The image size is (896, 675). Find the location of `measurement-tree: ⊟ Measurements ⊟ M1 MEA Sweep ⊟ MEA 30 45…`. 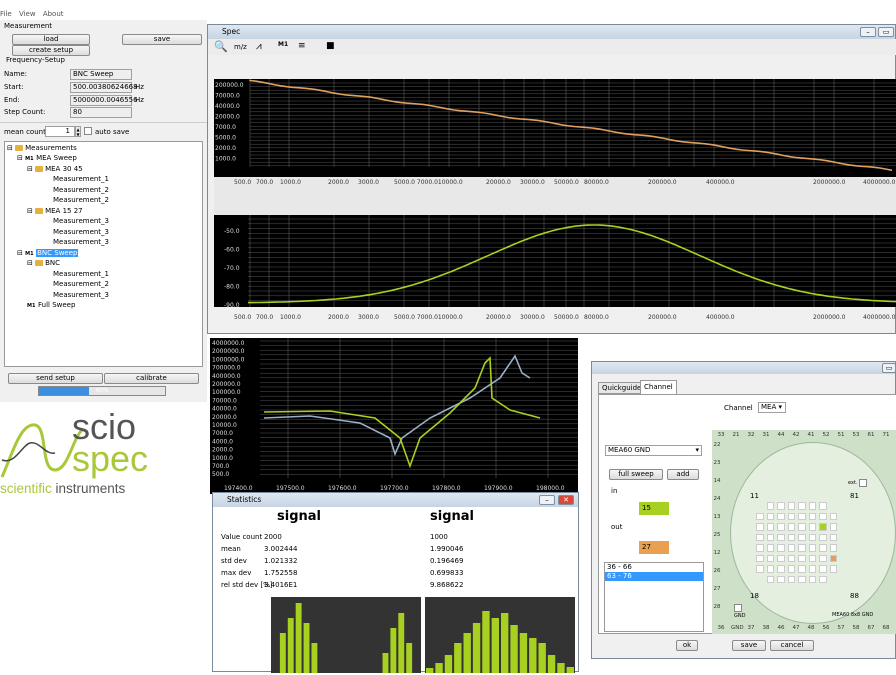

measurement-tree: ⊟ Measurements ⊟ M1 MEA Sweep ⊟ MEA 30 45… is located at coordinates (103, 254).